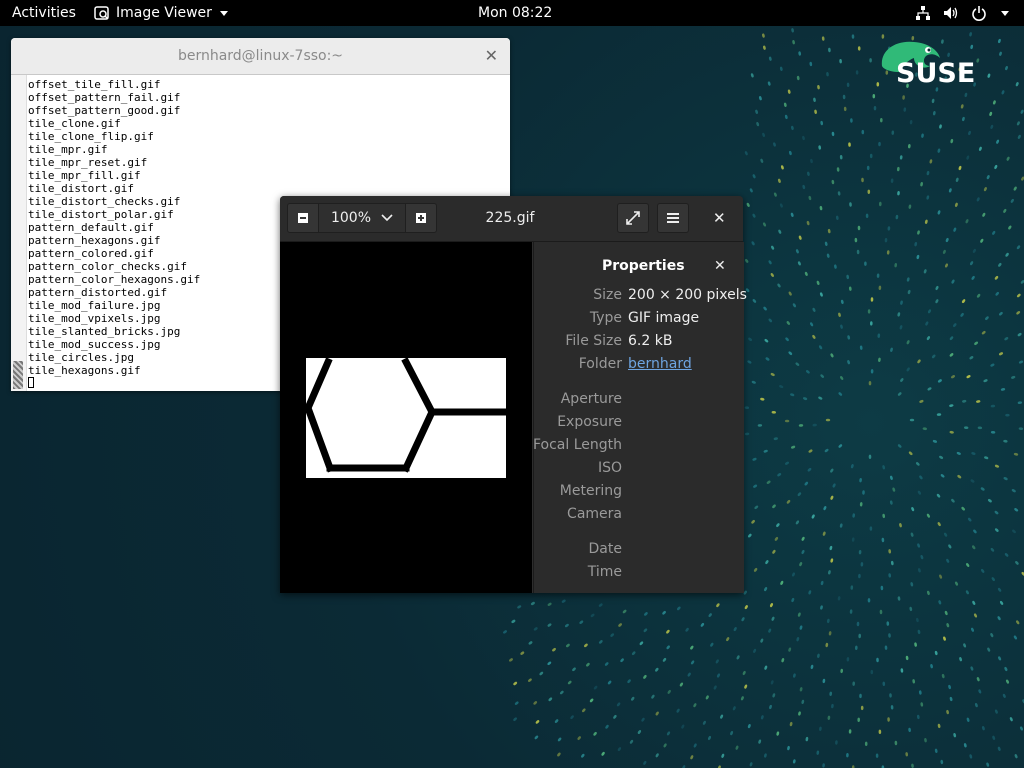  What do you see at coordinates (260, 56) in the screenshot?
I see `terminal-titlebar: bernhard@linux-7sso:~ ✕` at bounding box center [260, 56].